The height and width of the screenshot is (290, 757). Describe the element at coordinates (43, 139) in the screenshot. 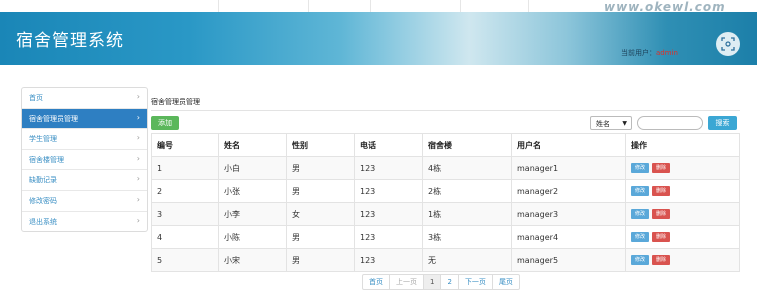

I see `sidebar-item-label: 学生管理` at that location.